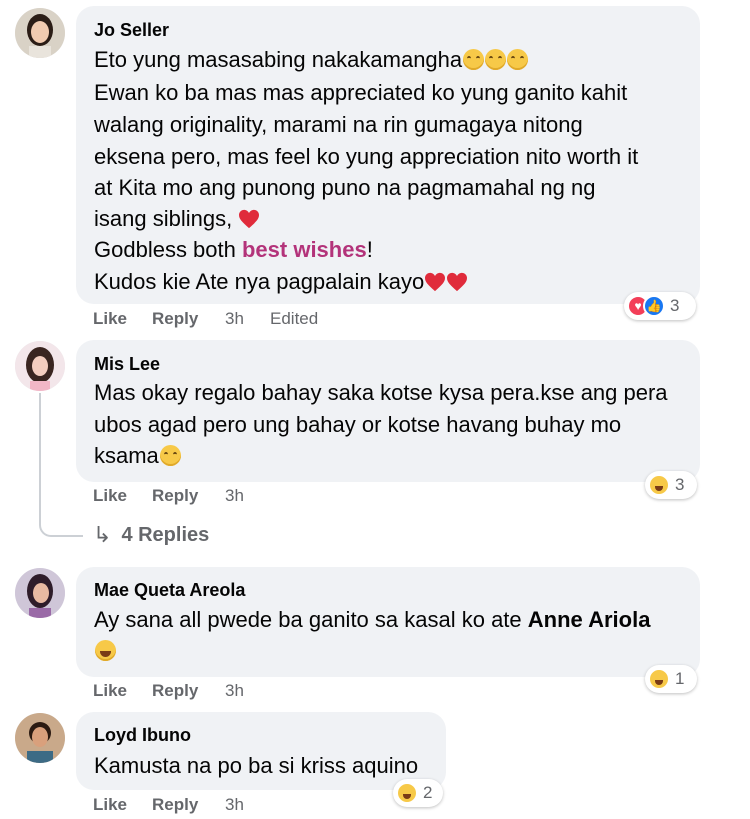 This screenshot has height=819, width=750. I want to click on comment-text-line: Kudos kie Ate nya pagpalain kayo, so click(281, 281).